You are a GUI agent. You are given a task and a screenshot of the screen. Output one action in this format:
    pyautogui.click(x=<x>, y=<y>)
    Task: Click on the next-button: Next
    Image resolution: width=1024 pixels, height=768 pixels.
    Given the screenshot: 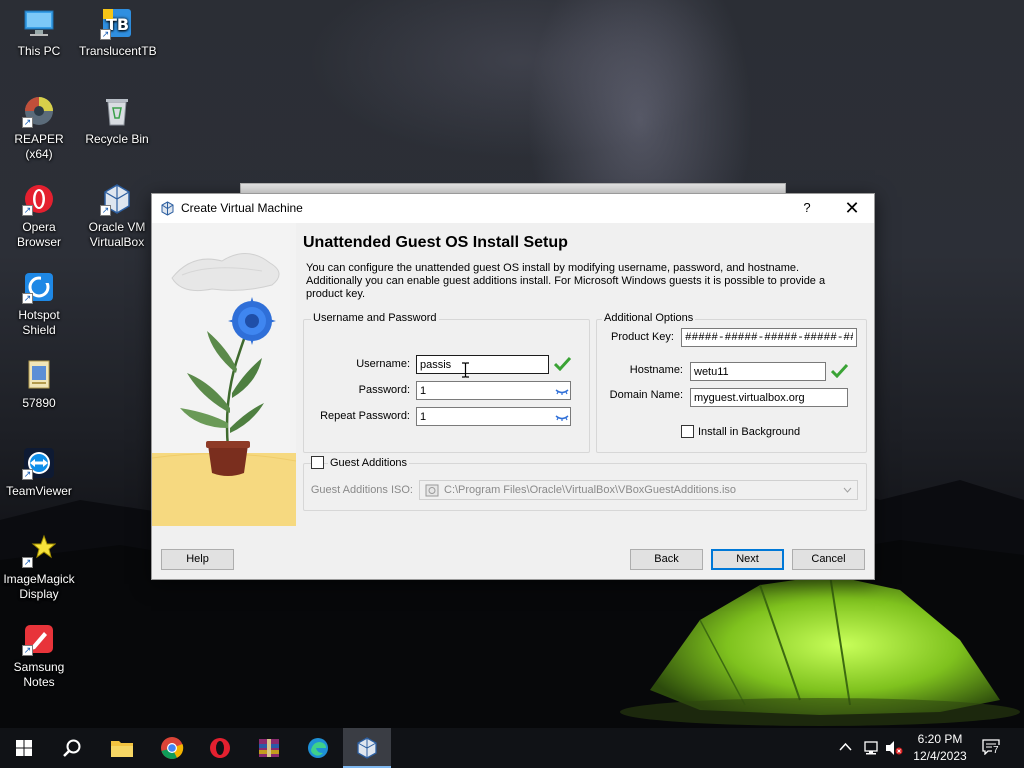 What is the action you would take?
    pyautogui.click(x=747, y=559)
    